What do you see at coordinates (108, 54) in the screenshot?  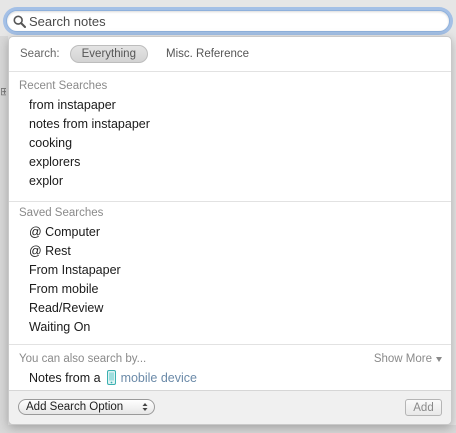 I see `scope-everything-button: Everything` at bounding box center [108, 54].